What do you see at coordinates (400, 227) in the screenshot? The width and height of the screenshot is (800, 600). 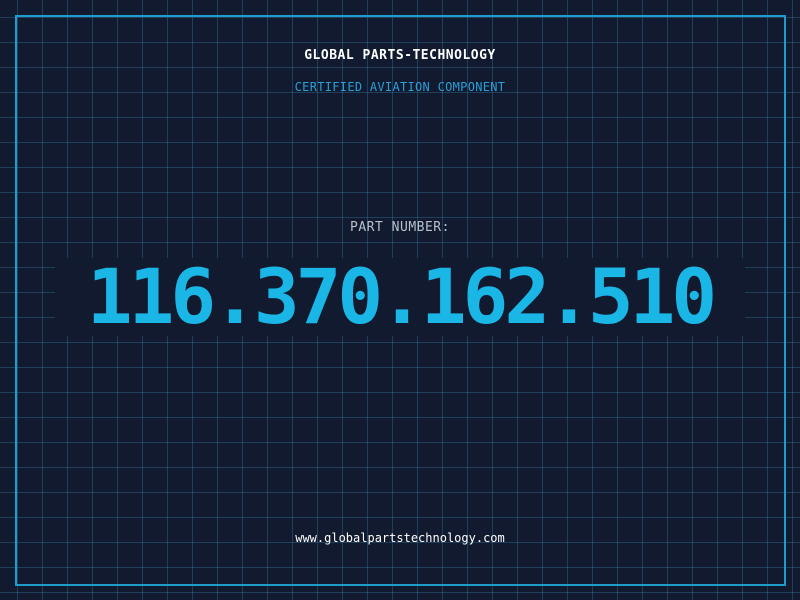 I see `part-number-label: PART NUMBER:` at bounding box center [400, 227].